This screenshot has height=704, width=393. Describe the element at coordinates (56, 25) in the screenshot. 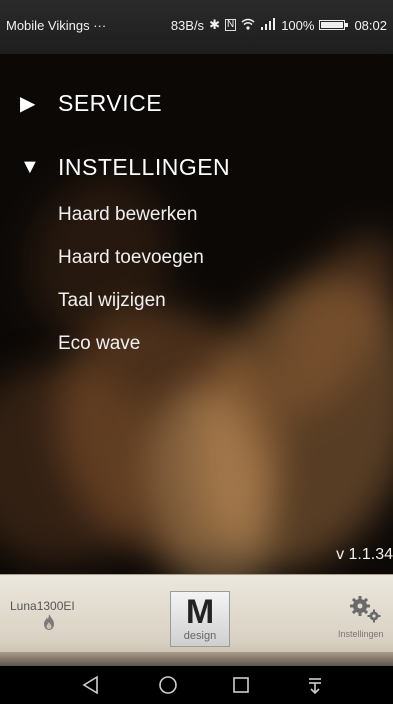

I see `carrier-name: Mobile Vikings ···` at that location.